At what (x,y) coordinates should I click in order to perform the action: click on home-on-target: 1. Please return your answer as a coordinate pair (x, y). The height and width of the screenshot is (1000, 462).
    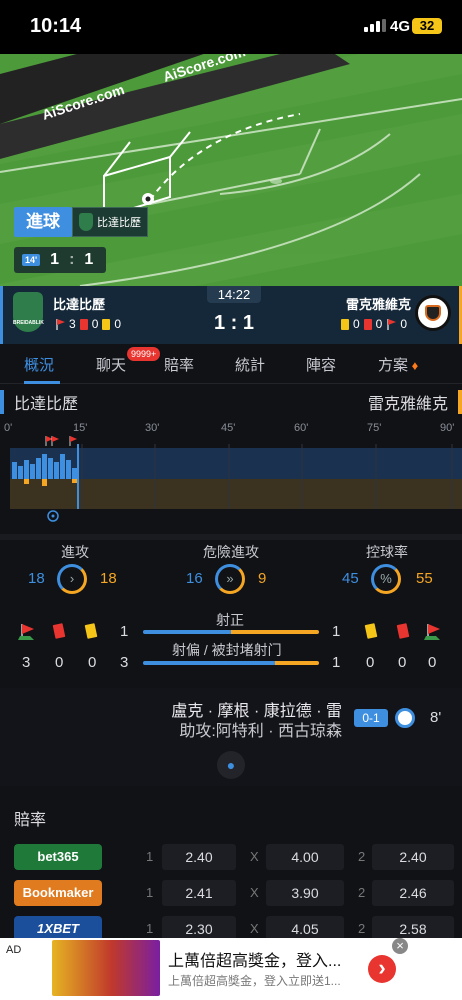
    Looking at the image, I should click on (124, 631).